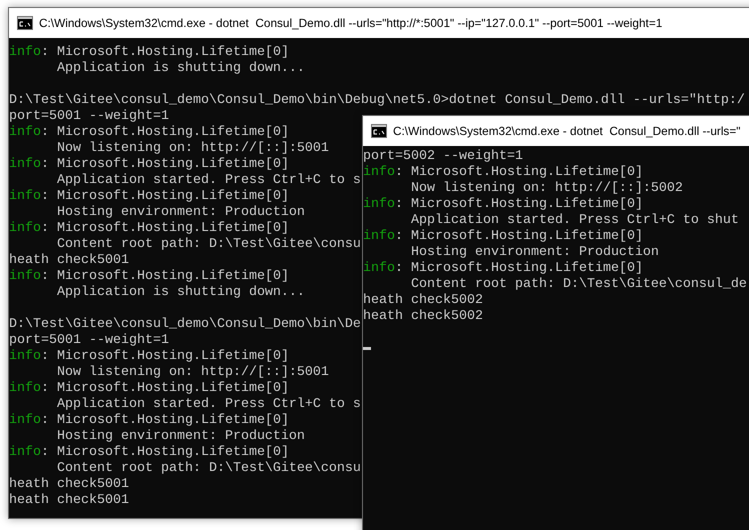  Describe the element at coordinates (185, 325) in the screenshot. I see `console-line: D:\Test\Gitee\consul_demo\Consul_Demo\bin\De` at that location.